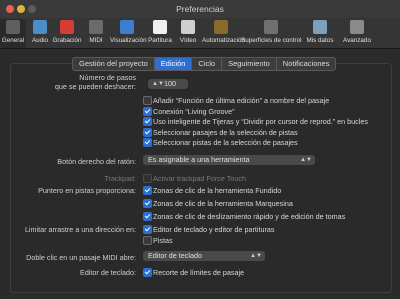  Describe the element at coordinates (40, 27) in the screenshot. I see `audio-icon` at that location.